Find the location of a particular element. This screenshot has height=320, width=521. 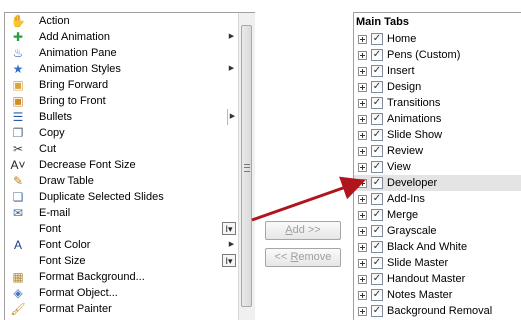

annotation-arrow is located at coordinates (308, 199).